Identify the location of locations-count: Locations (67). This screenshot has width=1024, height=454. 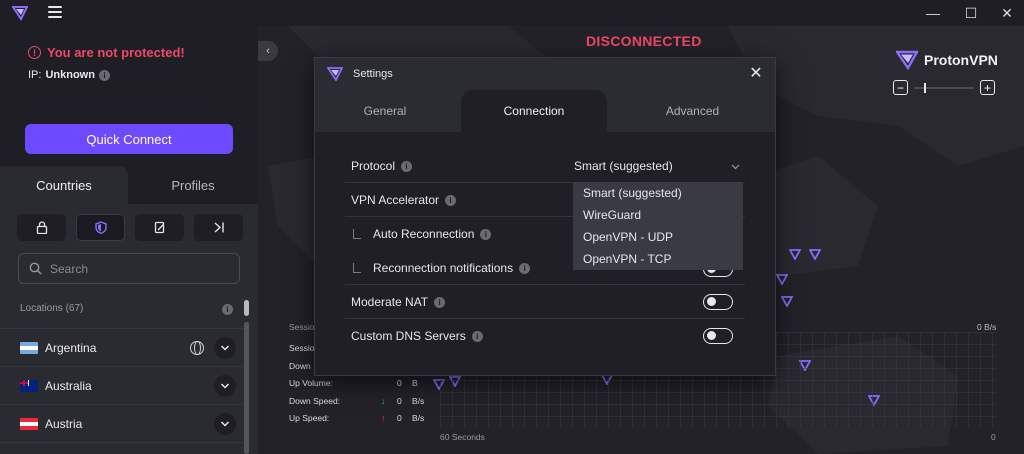
(52, 308).